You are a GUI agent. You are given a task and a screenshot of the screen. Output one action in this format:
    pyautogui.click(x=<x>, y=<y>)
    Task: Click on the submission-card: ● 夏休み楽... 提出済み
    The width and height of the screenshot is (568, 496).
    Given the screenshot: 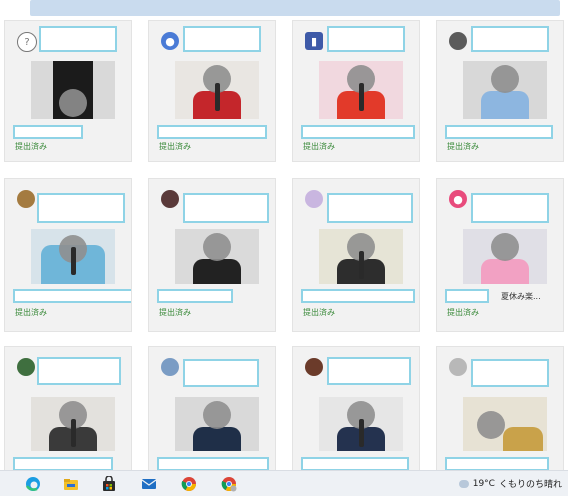 What is the action you would take?
    pyautogui.click(x=500, y=255)
    